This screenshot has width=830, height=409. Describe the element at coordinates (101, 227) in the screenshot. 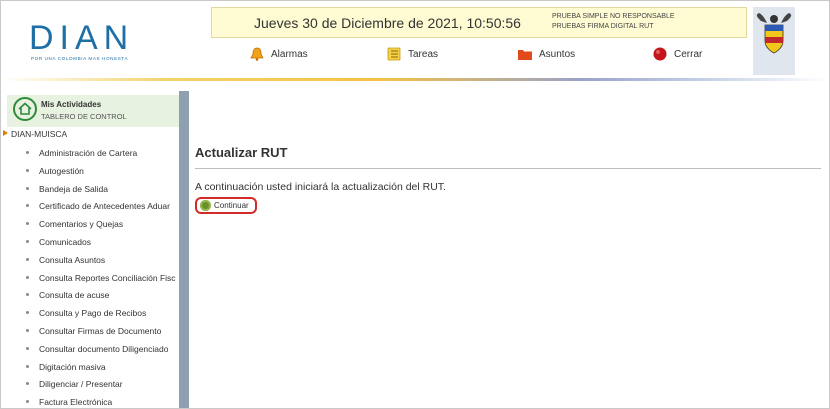

I see `sidebar-item: Comentarios y Quejas` at that location.